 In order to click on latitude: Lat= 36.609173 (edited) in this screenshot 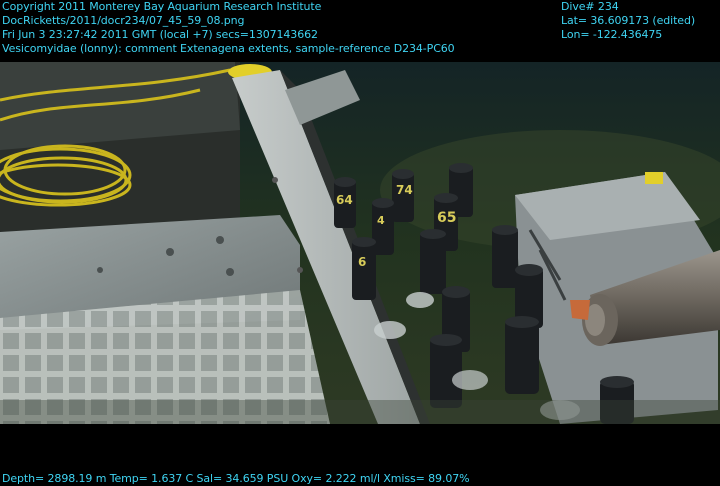, I will do `click(628, 20)`.